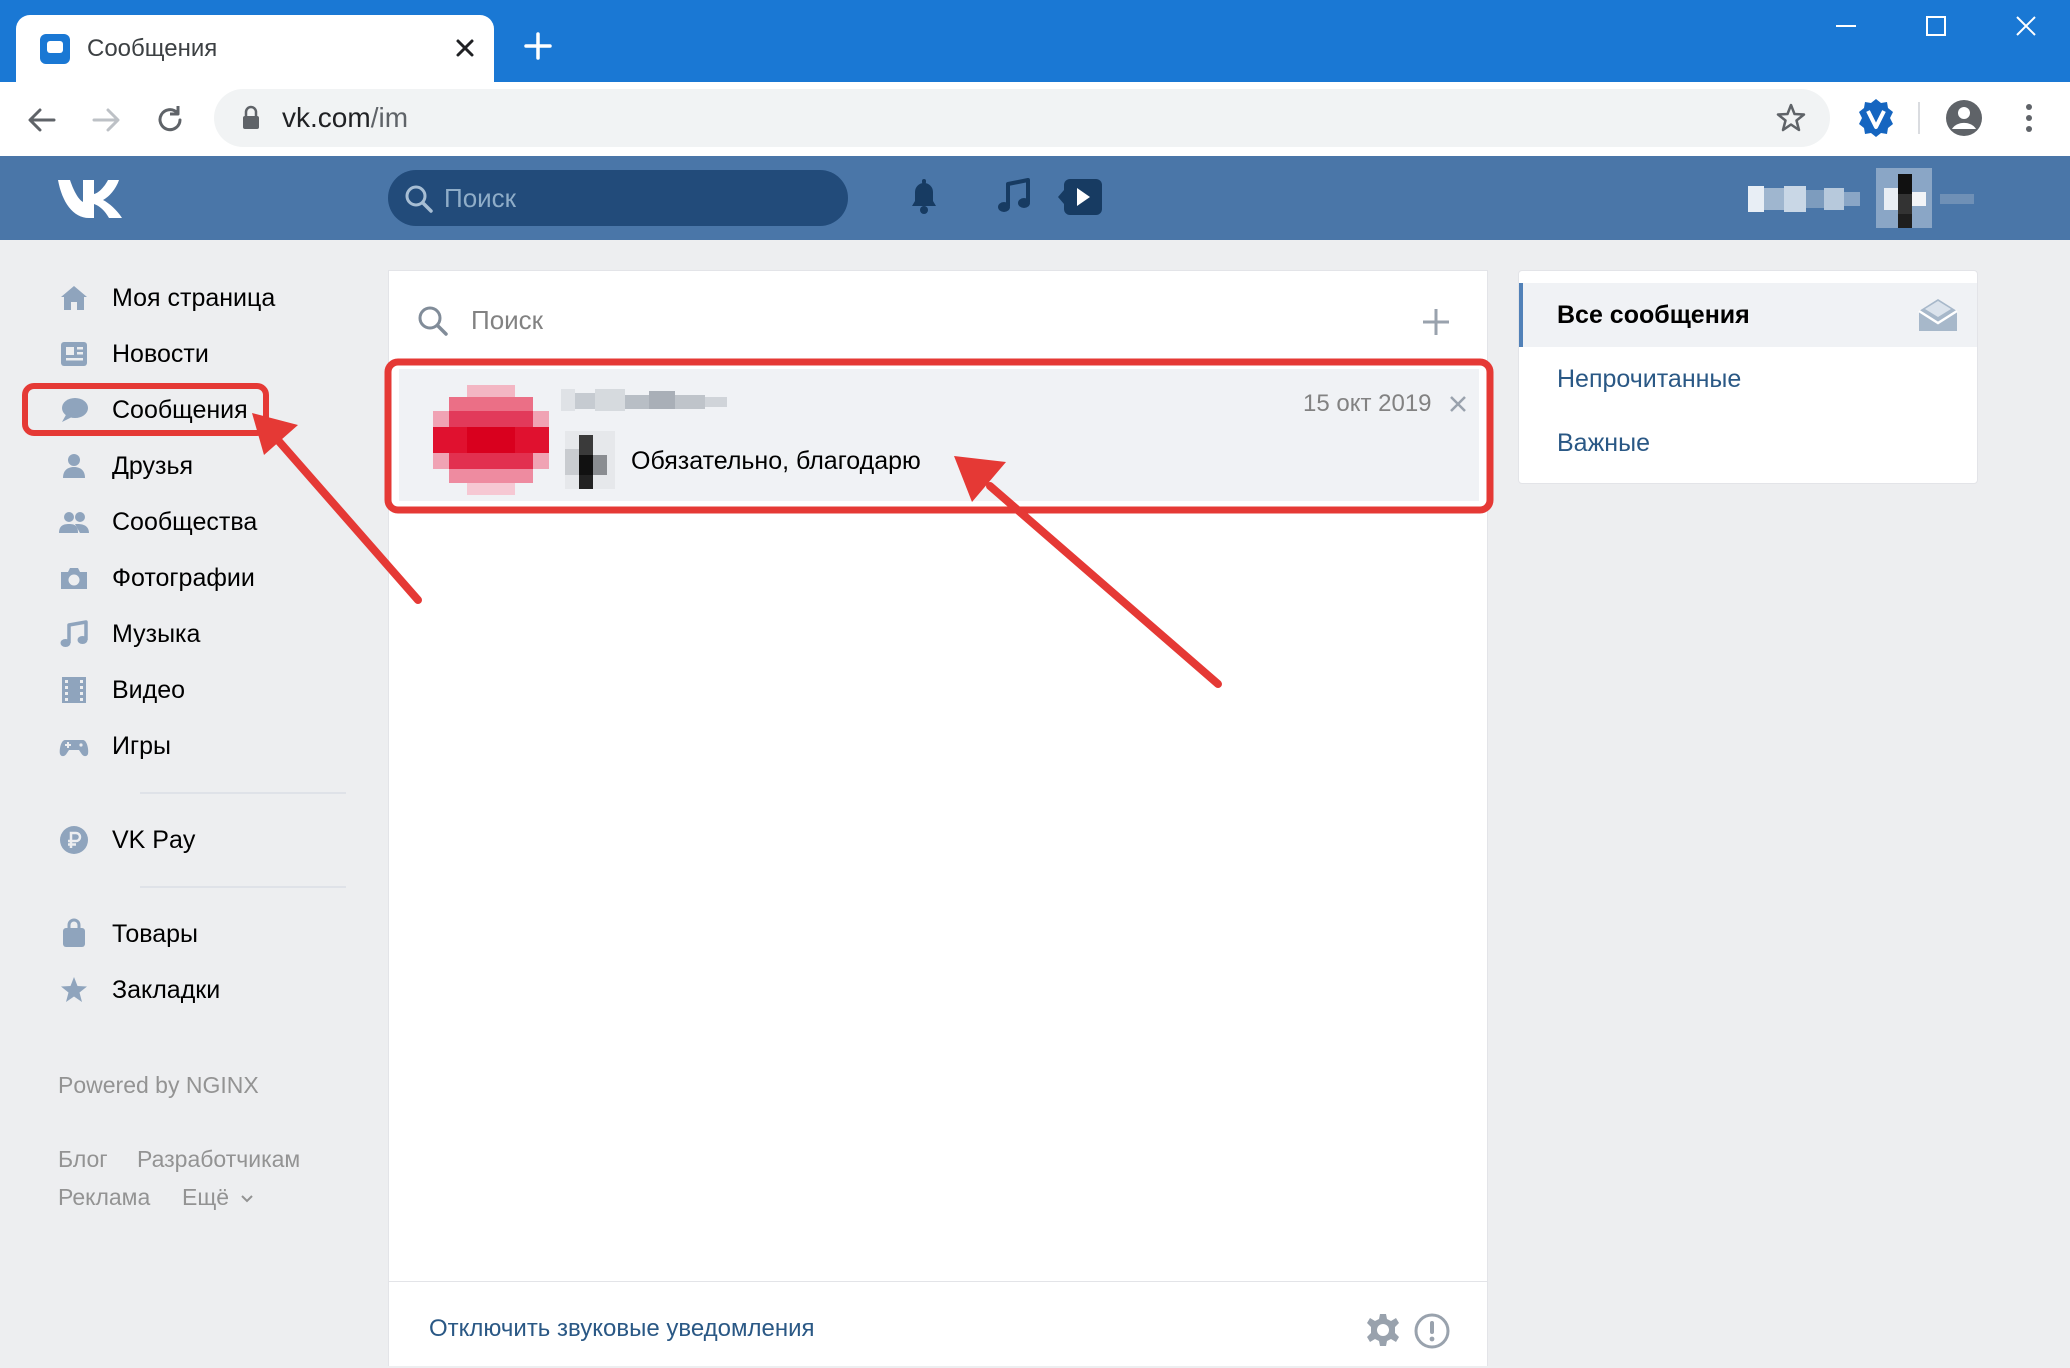 Image resolution: width=2070 pixels, height=1368 pixels. What do you see at coordinates (1035, 41) in the screenshot?
I see `browser-titlebar: Сообщения` at bounding box center [1035, 41].